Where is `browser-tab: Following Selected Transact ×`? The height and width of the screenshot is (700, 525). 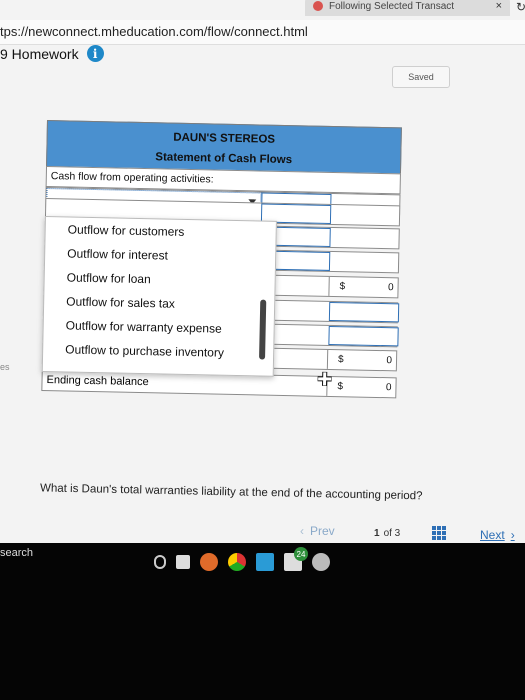 browser-tab: Following Selected Transact × is located at coordinates (407, 8).